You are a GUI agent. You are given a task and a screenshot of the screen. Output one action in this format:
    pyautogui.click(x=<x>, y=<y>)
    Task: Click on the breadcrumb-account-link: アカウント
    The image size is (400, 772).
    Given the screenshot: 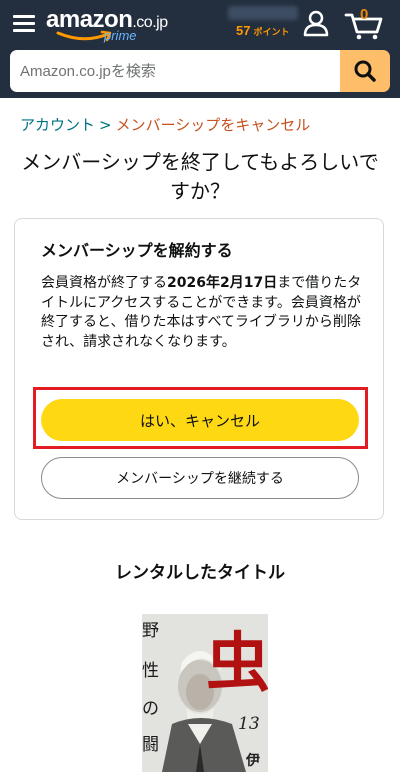 What is the action you would take?
    pyautogui.click(x=57, y=125)
    